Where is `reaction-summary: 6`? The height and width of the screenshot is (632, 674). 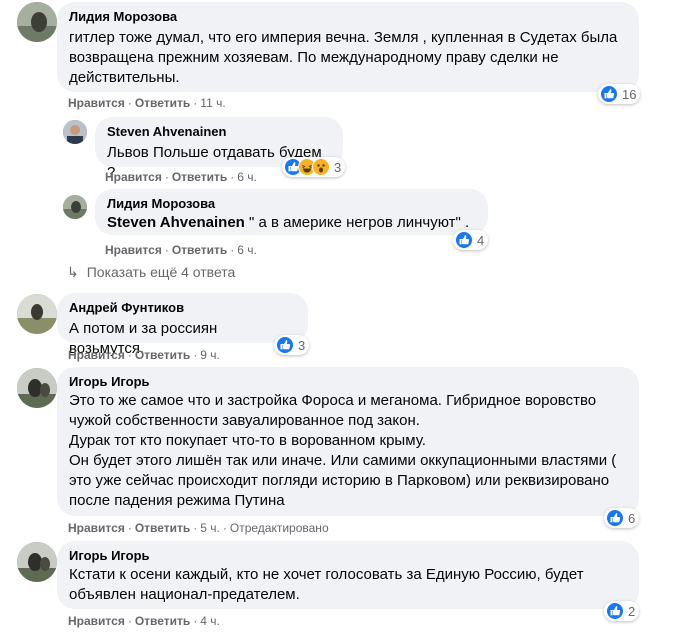 reaction-summary: 6 is located at coordinates (622, 518).